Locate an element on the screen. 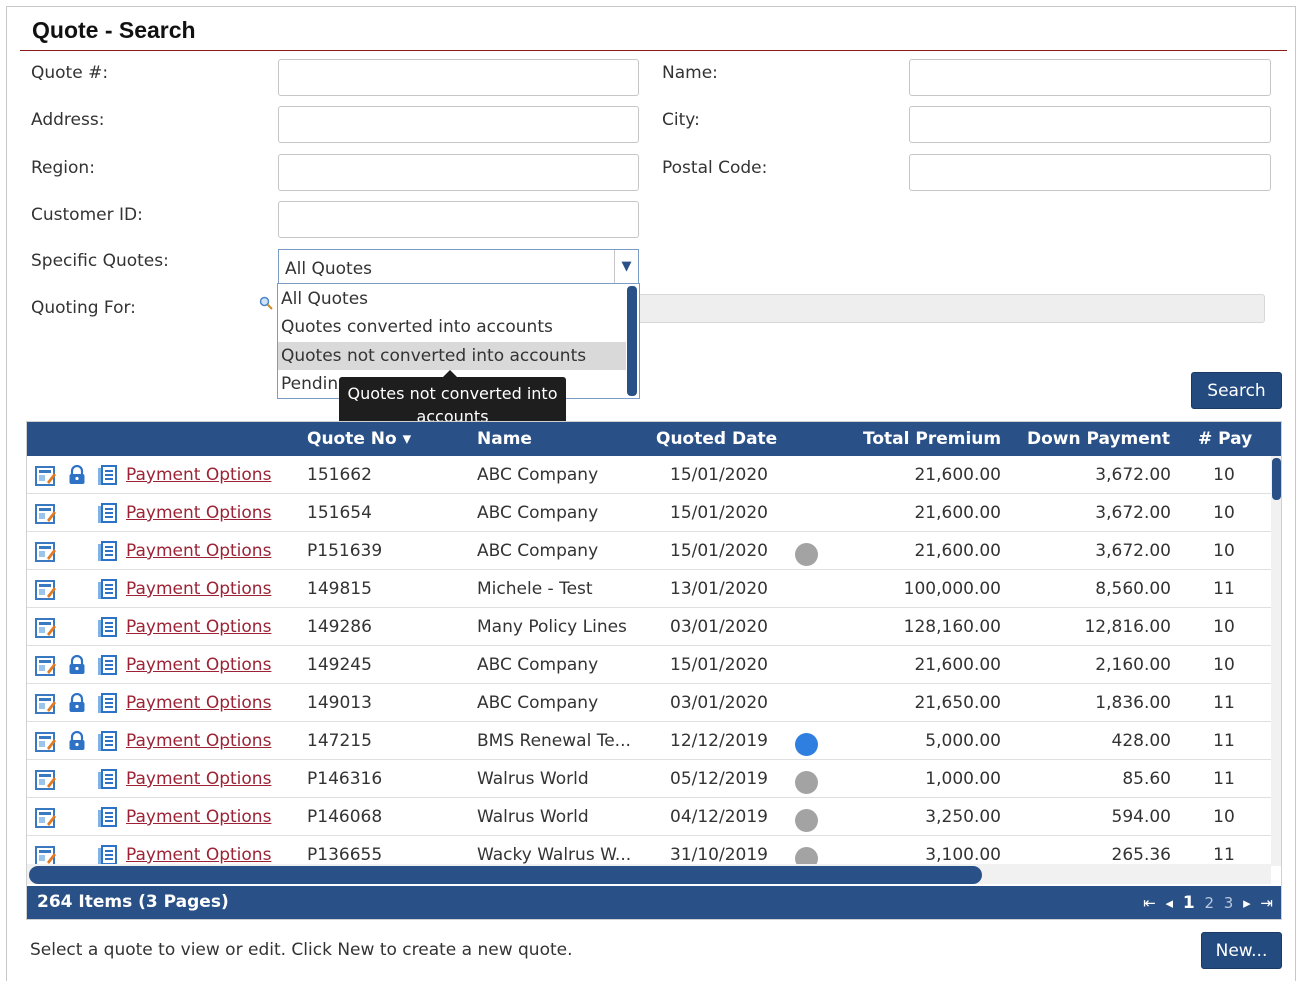  page-1: 1 is located at coordinates (1189, 903).